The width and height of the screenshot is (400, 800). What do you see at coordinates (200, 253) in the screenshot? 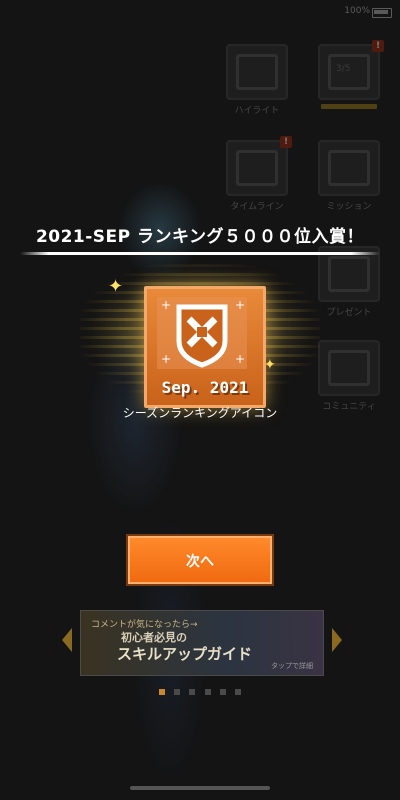
I see `title-underline` at bounding box center [200, 253].